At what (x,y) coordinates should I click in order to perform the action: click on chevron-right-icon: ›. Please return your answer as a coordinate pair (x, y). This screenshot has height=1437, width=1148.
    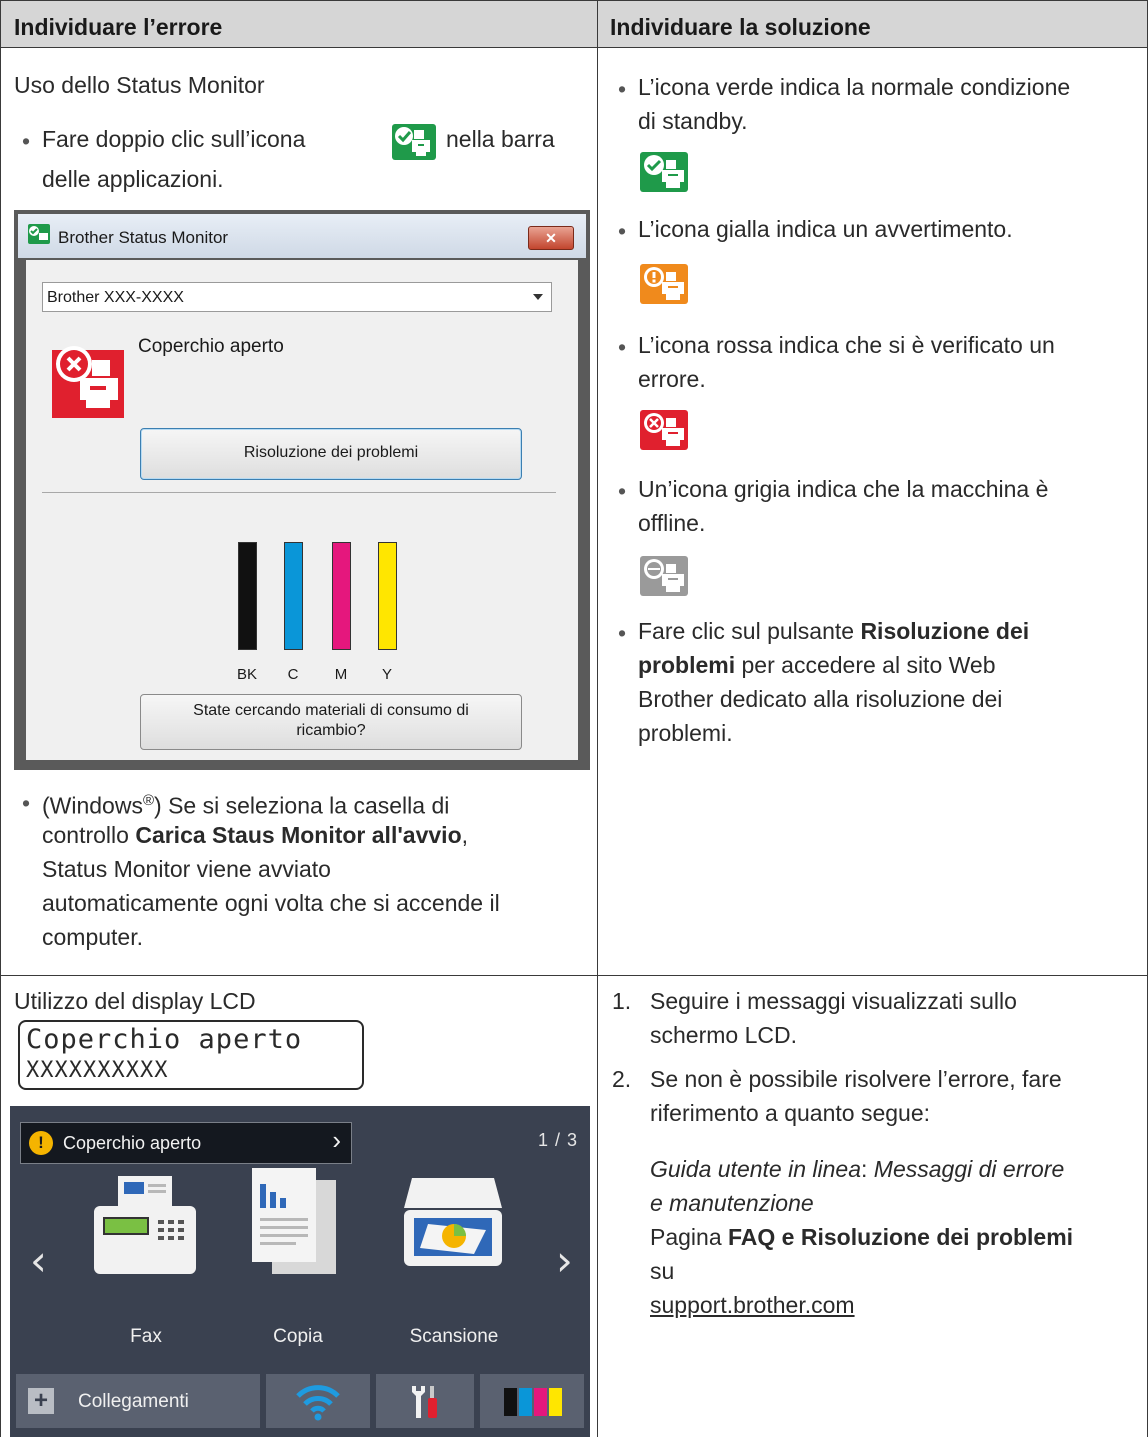
    Looking at the image, I should click on (336, 1140).